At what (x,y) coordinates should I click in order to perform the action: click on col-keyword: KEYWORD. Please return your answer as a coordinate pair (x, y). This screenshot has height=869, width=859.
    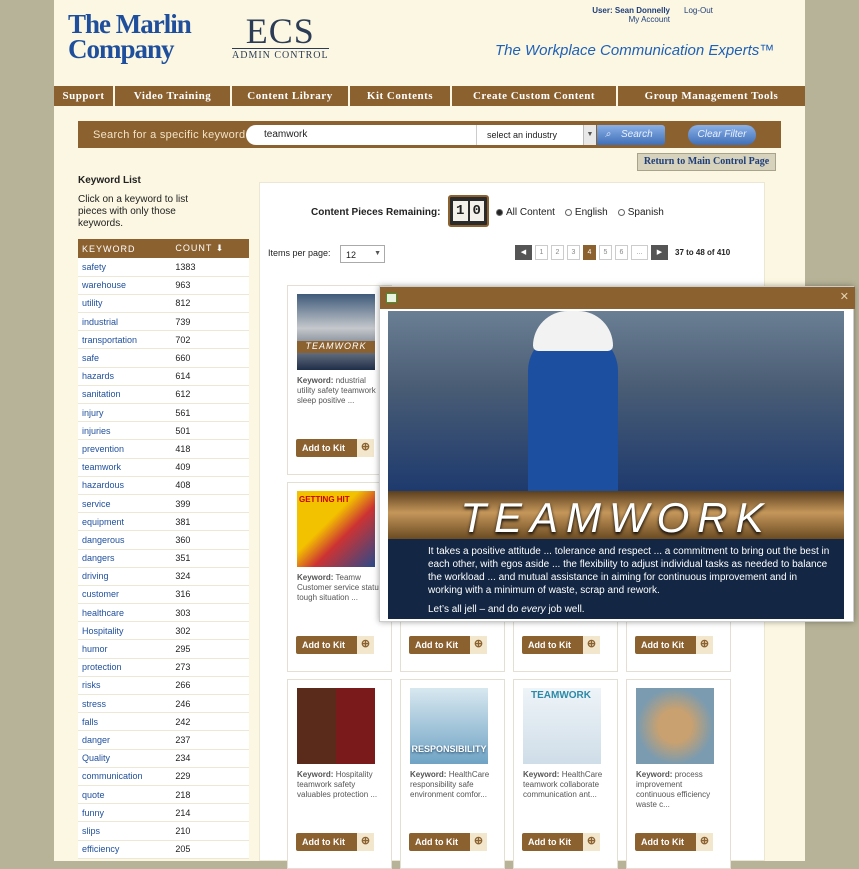
    Looking at the image, I should click on (124, 248).